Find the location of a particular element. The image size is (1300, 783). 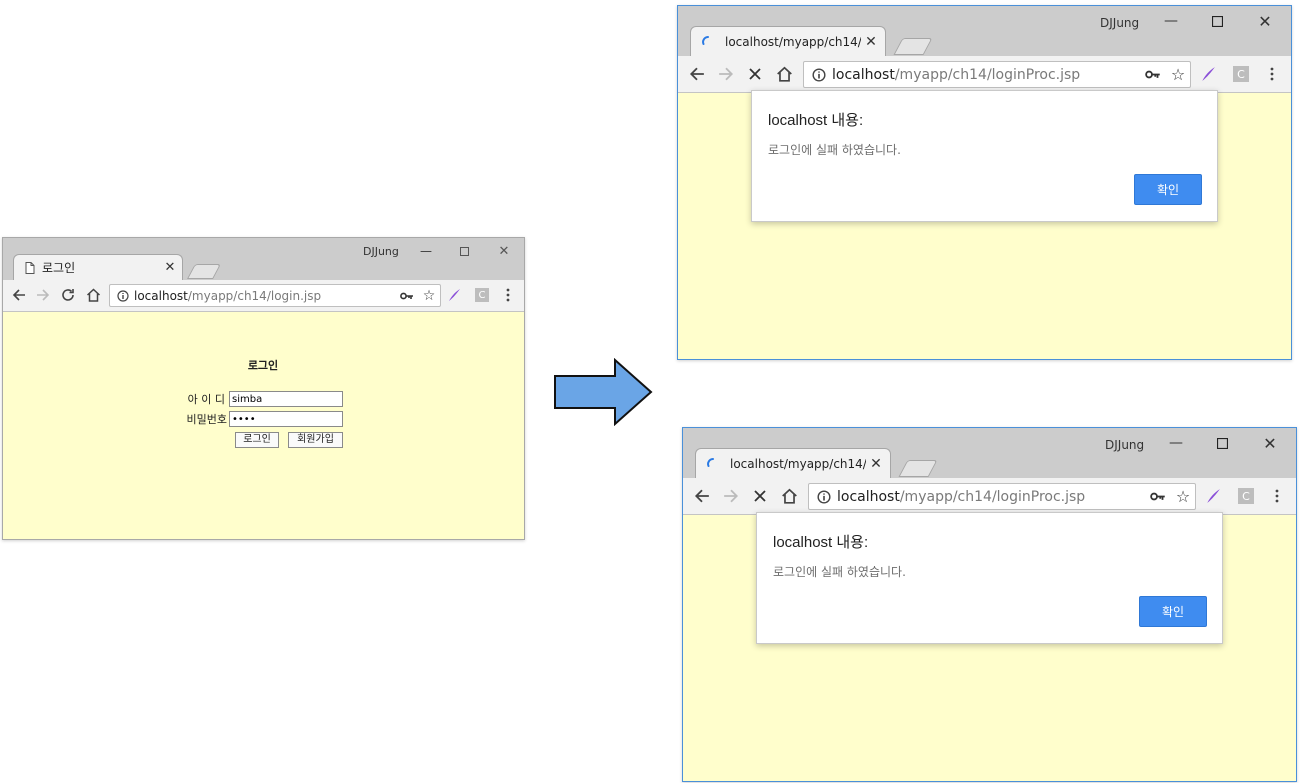

toolbar: localhost/myapp/ch14/login.jsp ☆ C is located at coordinates (263, 296).